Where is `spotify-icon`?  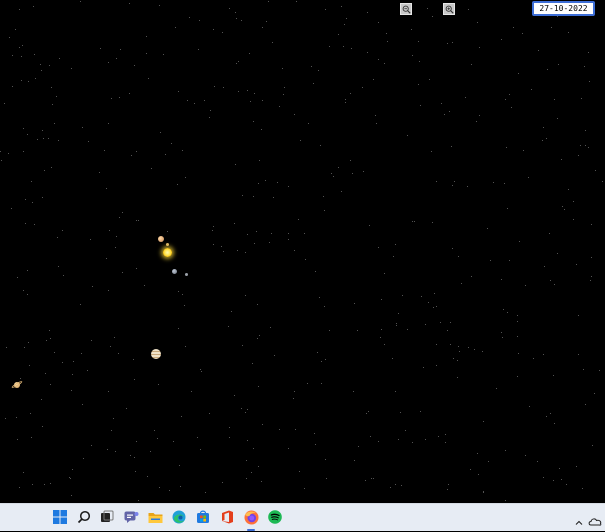 spotify-icon is located at coordinates (275, 517).